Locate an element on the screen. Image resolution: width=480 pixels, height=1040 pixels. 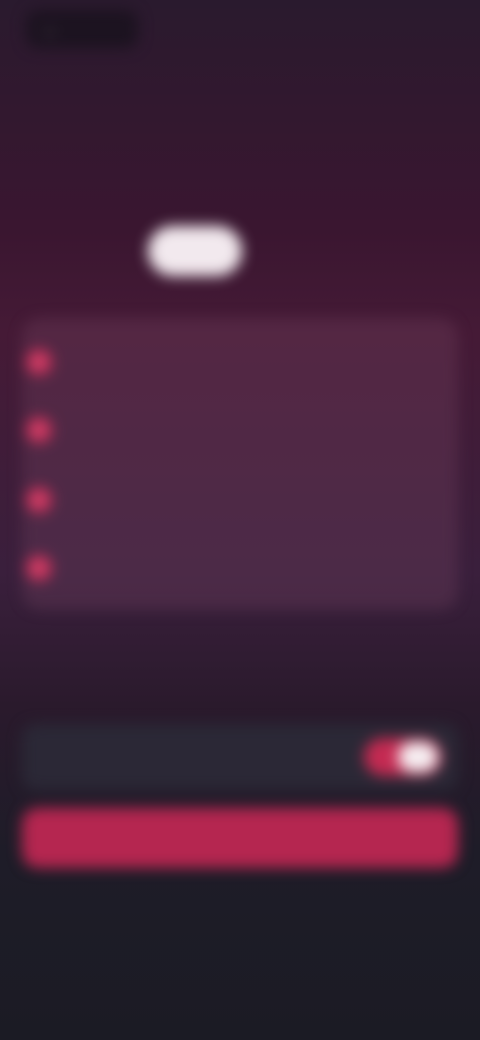
arrow-left-icon: ← is located at coordinates (51, 28).